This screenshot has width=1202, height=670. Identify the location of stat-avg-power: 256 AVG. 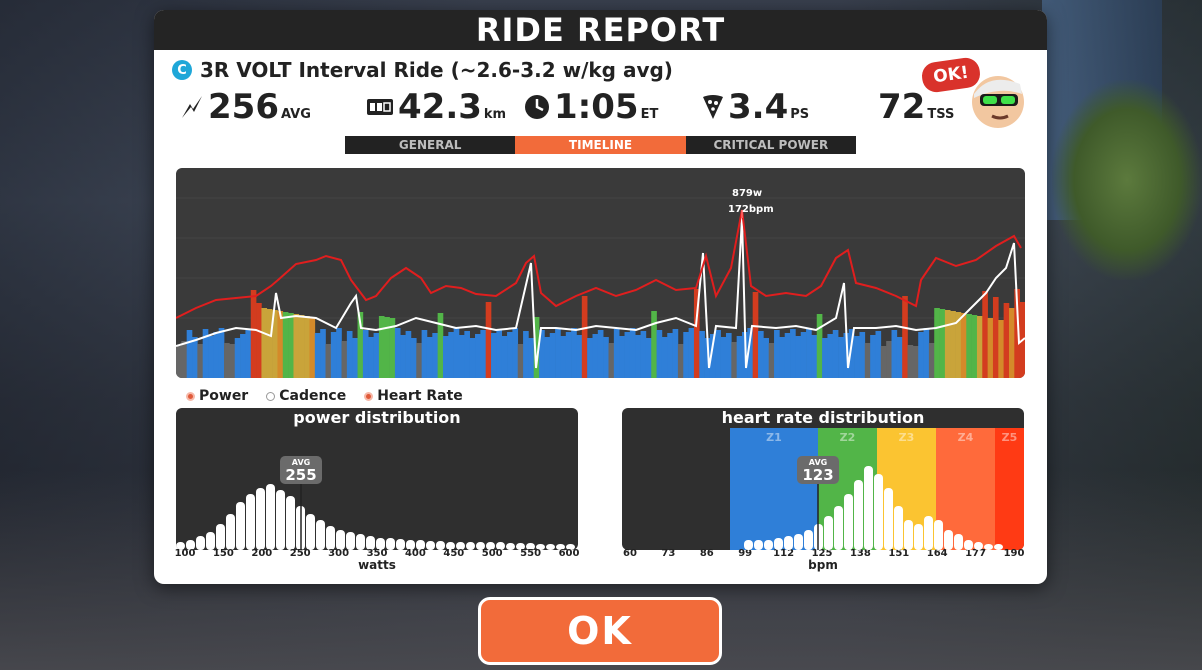
(245, 106).